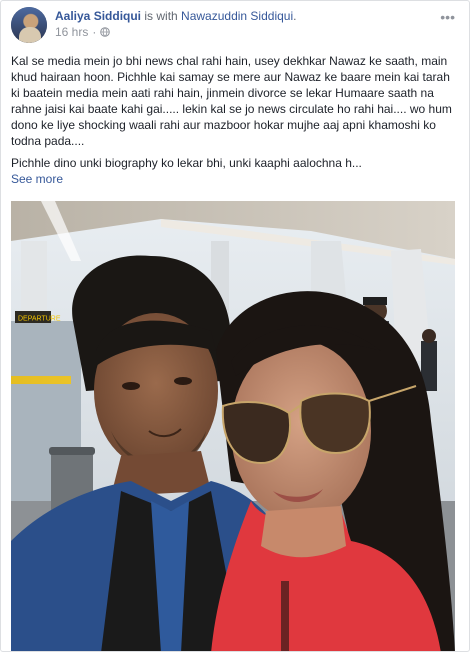 The width and height of the screenshot is (470, 652). Describe the element at coordinates (98, 16) in the screenshot. I see `author-name-link: Aaliya Siddiqui` at that location.